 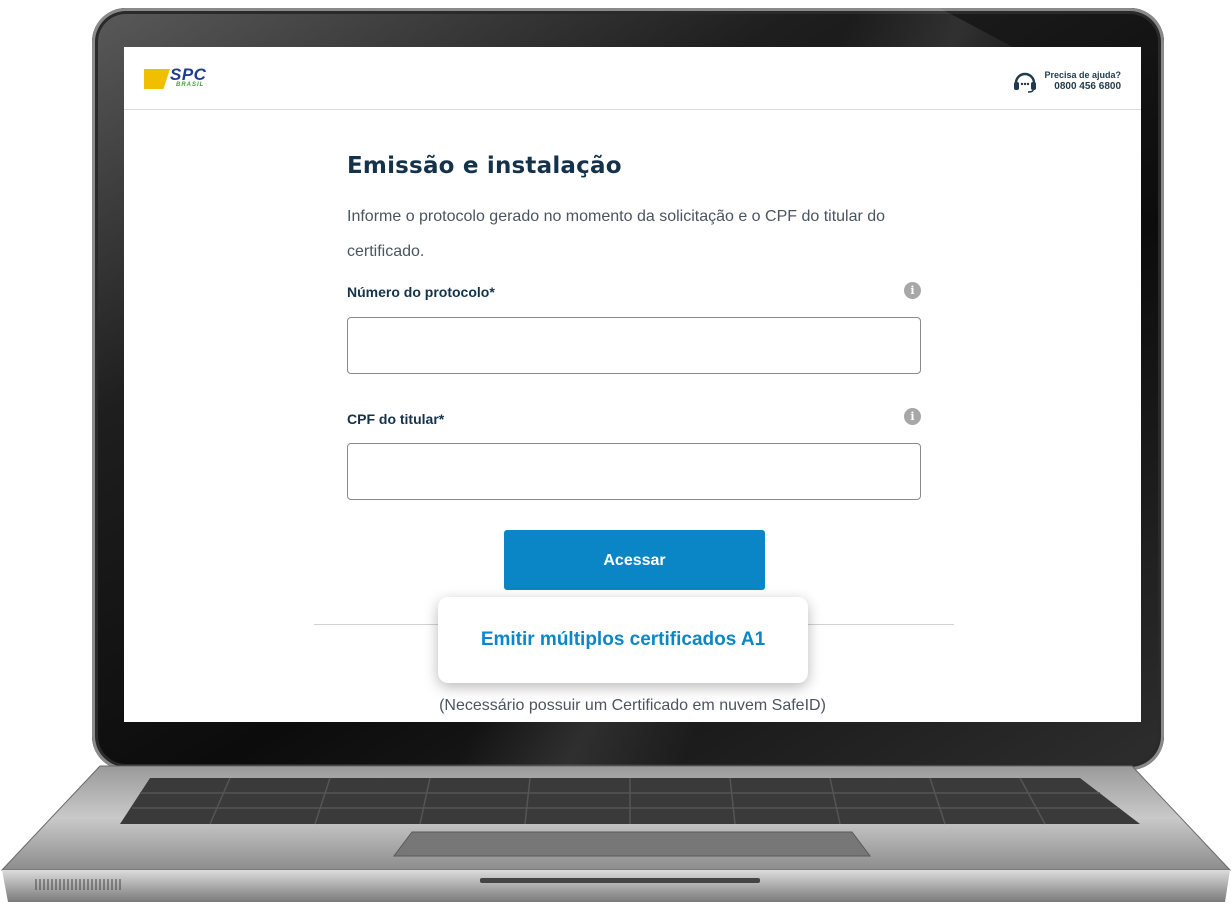 I want to click on help-phone: 0800 456 6800, so click(x=1087, y=86).